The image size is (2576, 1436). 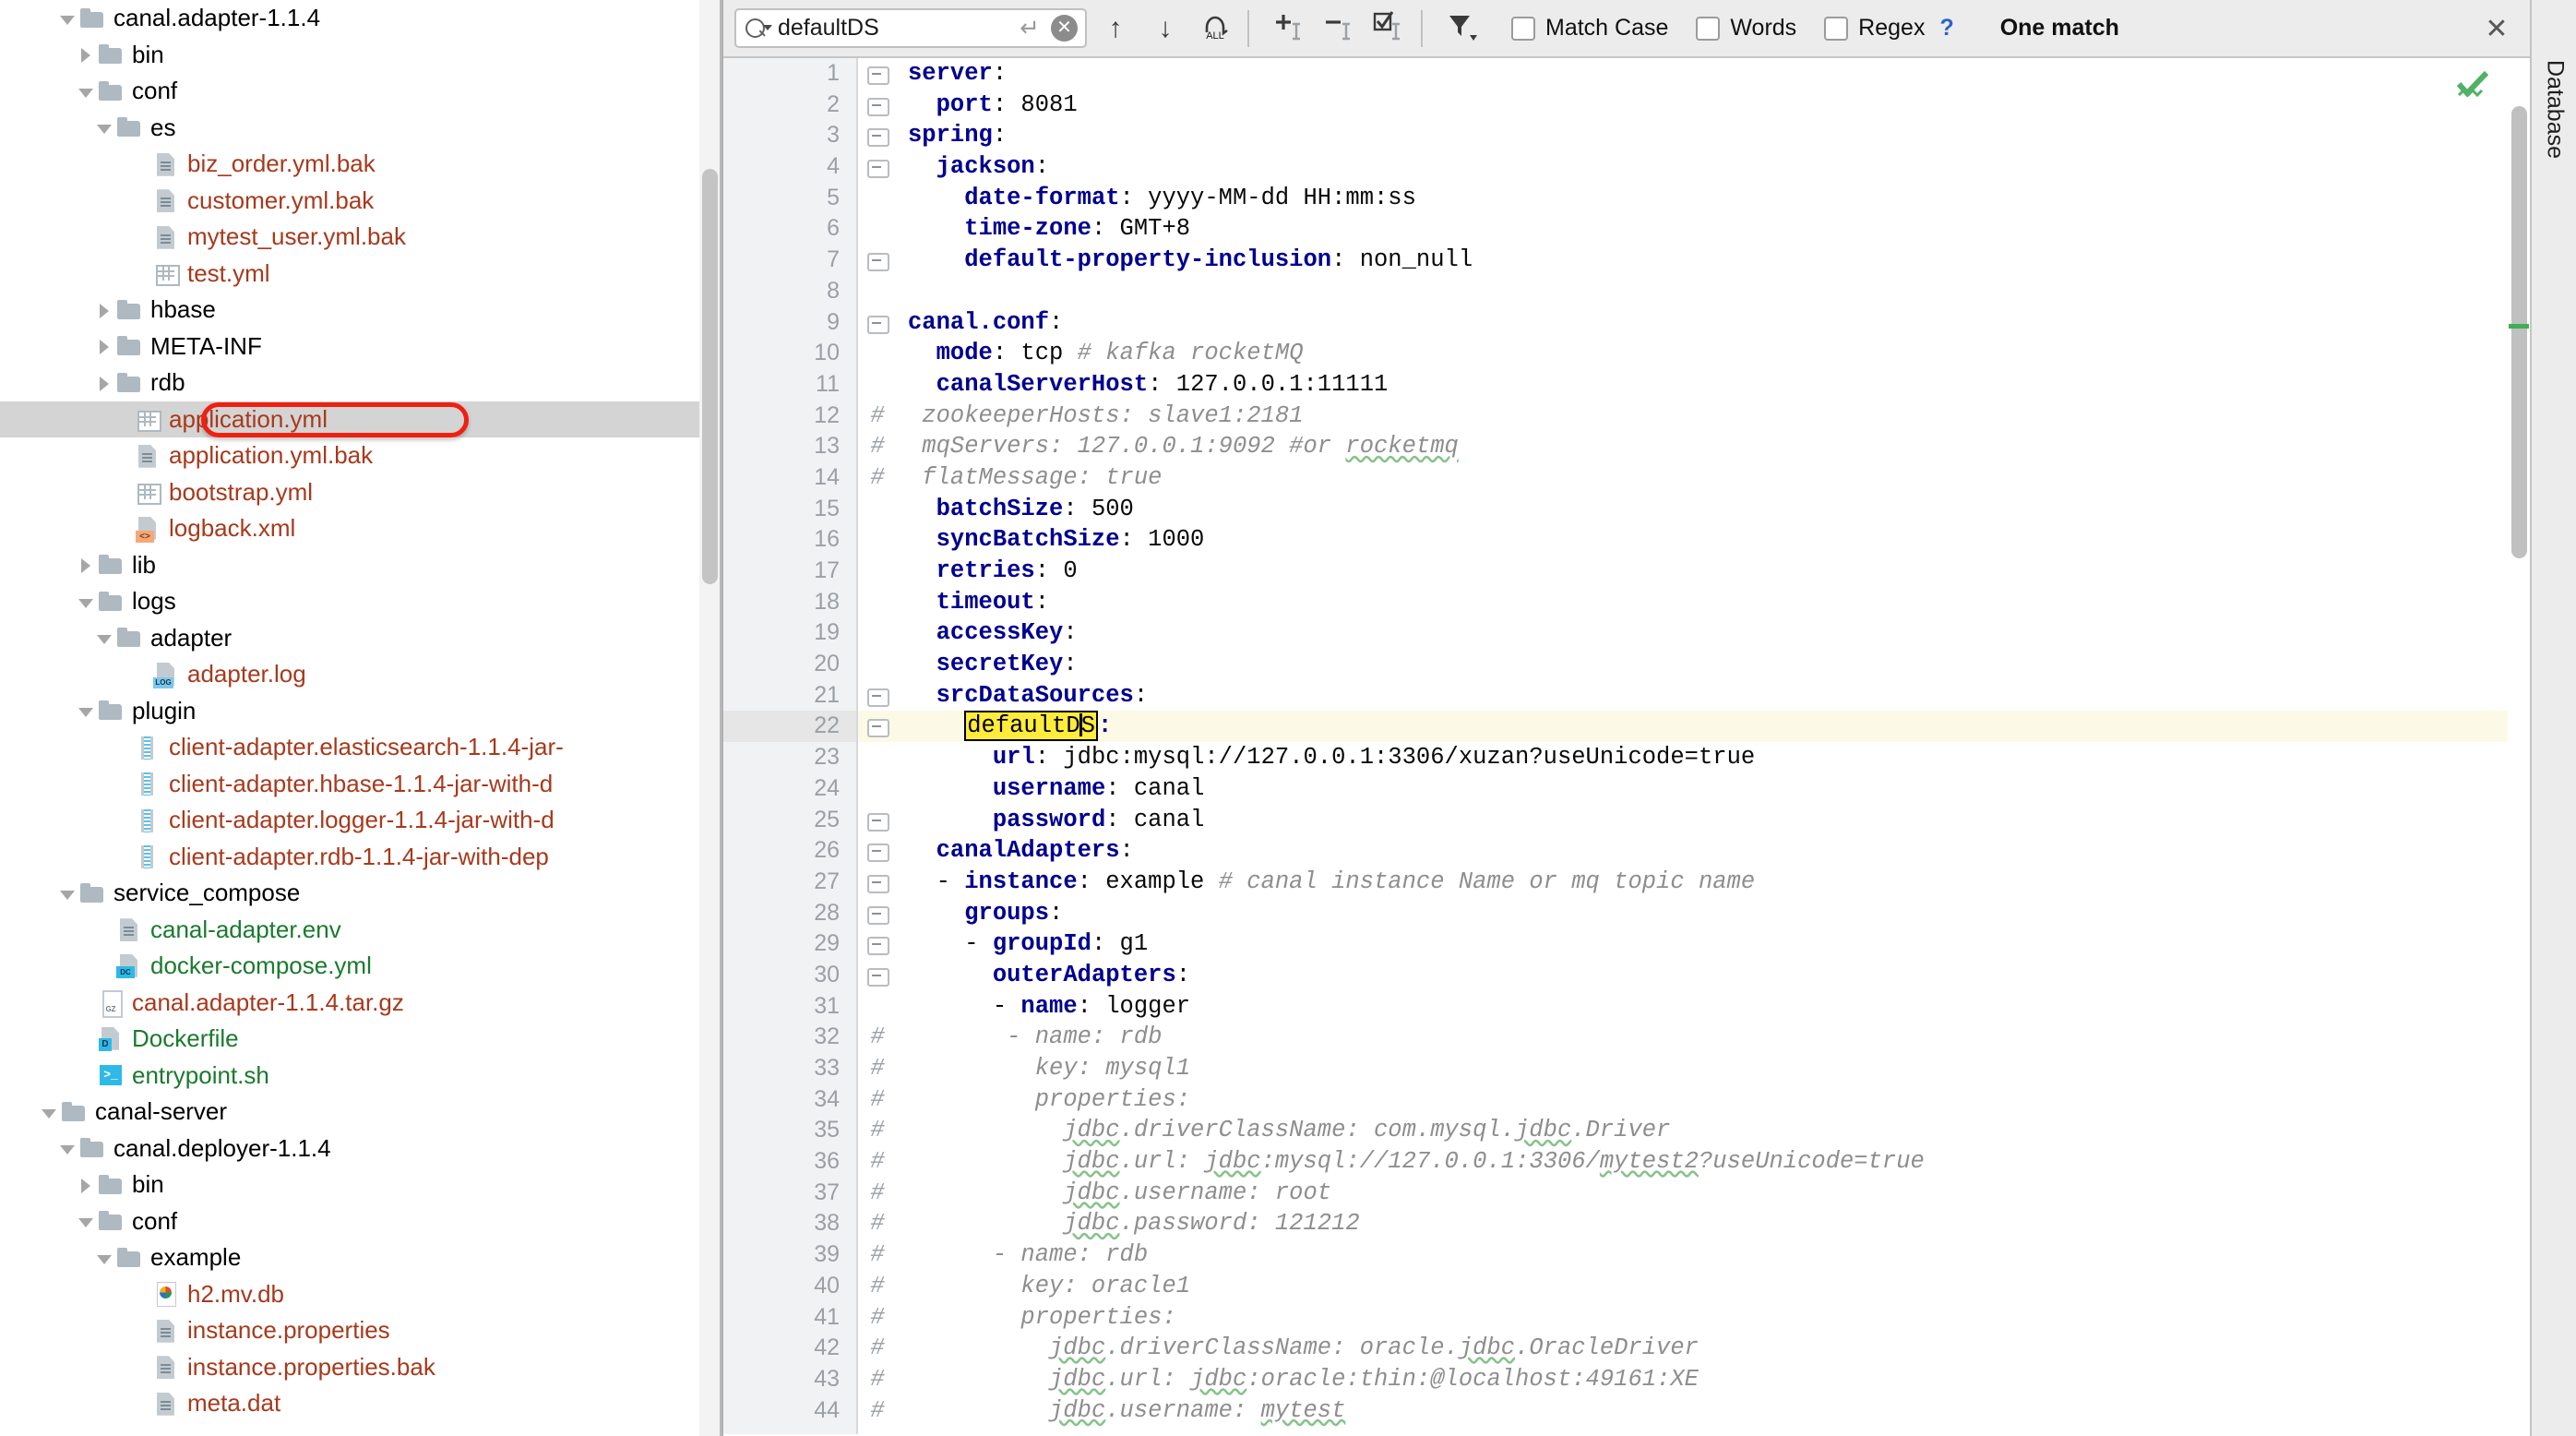 I want to click on tree-row: canal.deployer-1.1.4, so click(x=361, y=1149).